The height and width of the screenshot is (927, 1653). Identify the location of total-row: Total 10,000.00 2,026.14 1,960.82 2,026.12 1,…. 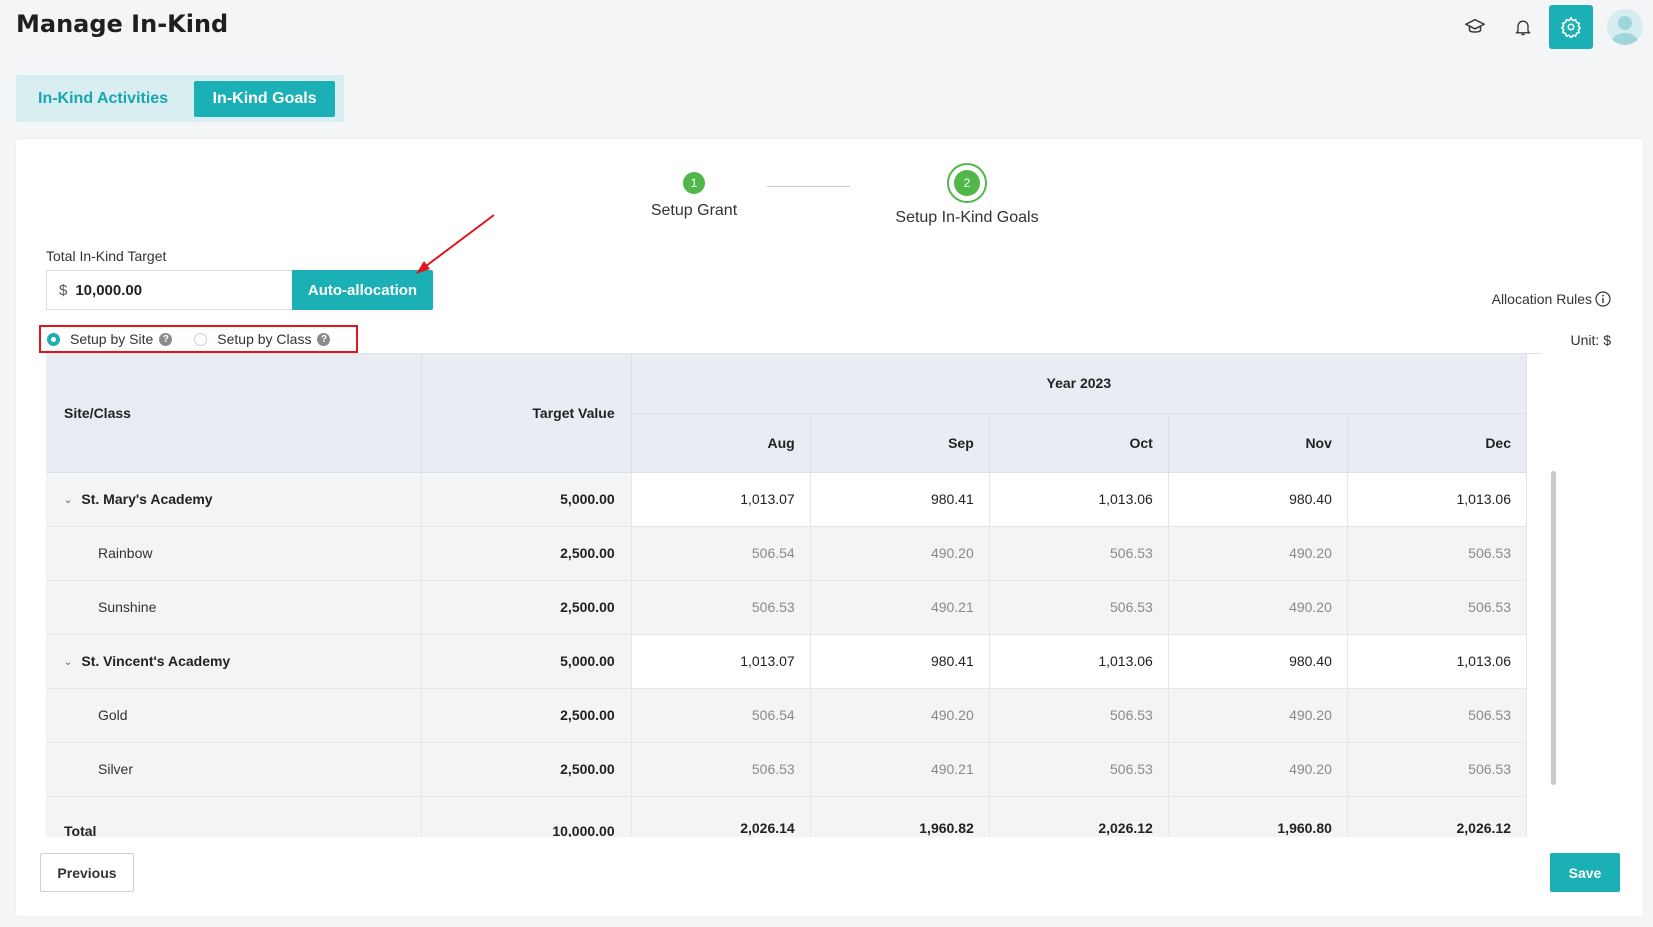
(787, 816).